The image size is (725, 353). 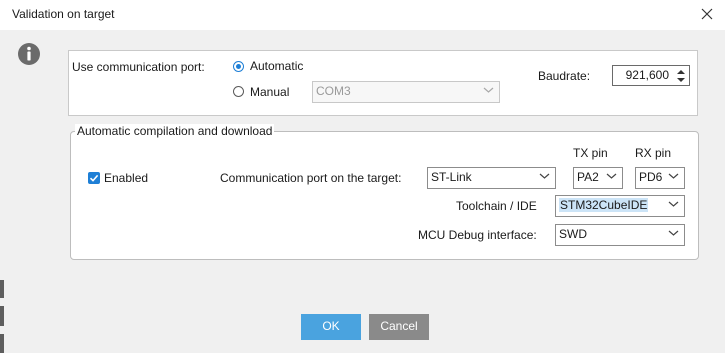 I want to click on rx-pin-header: RX pin, so click(x=653, y=153).